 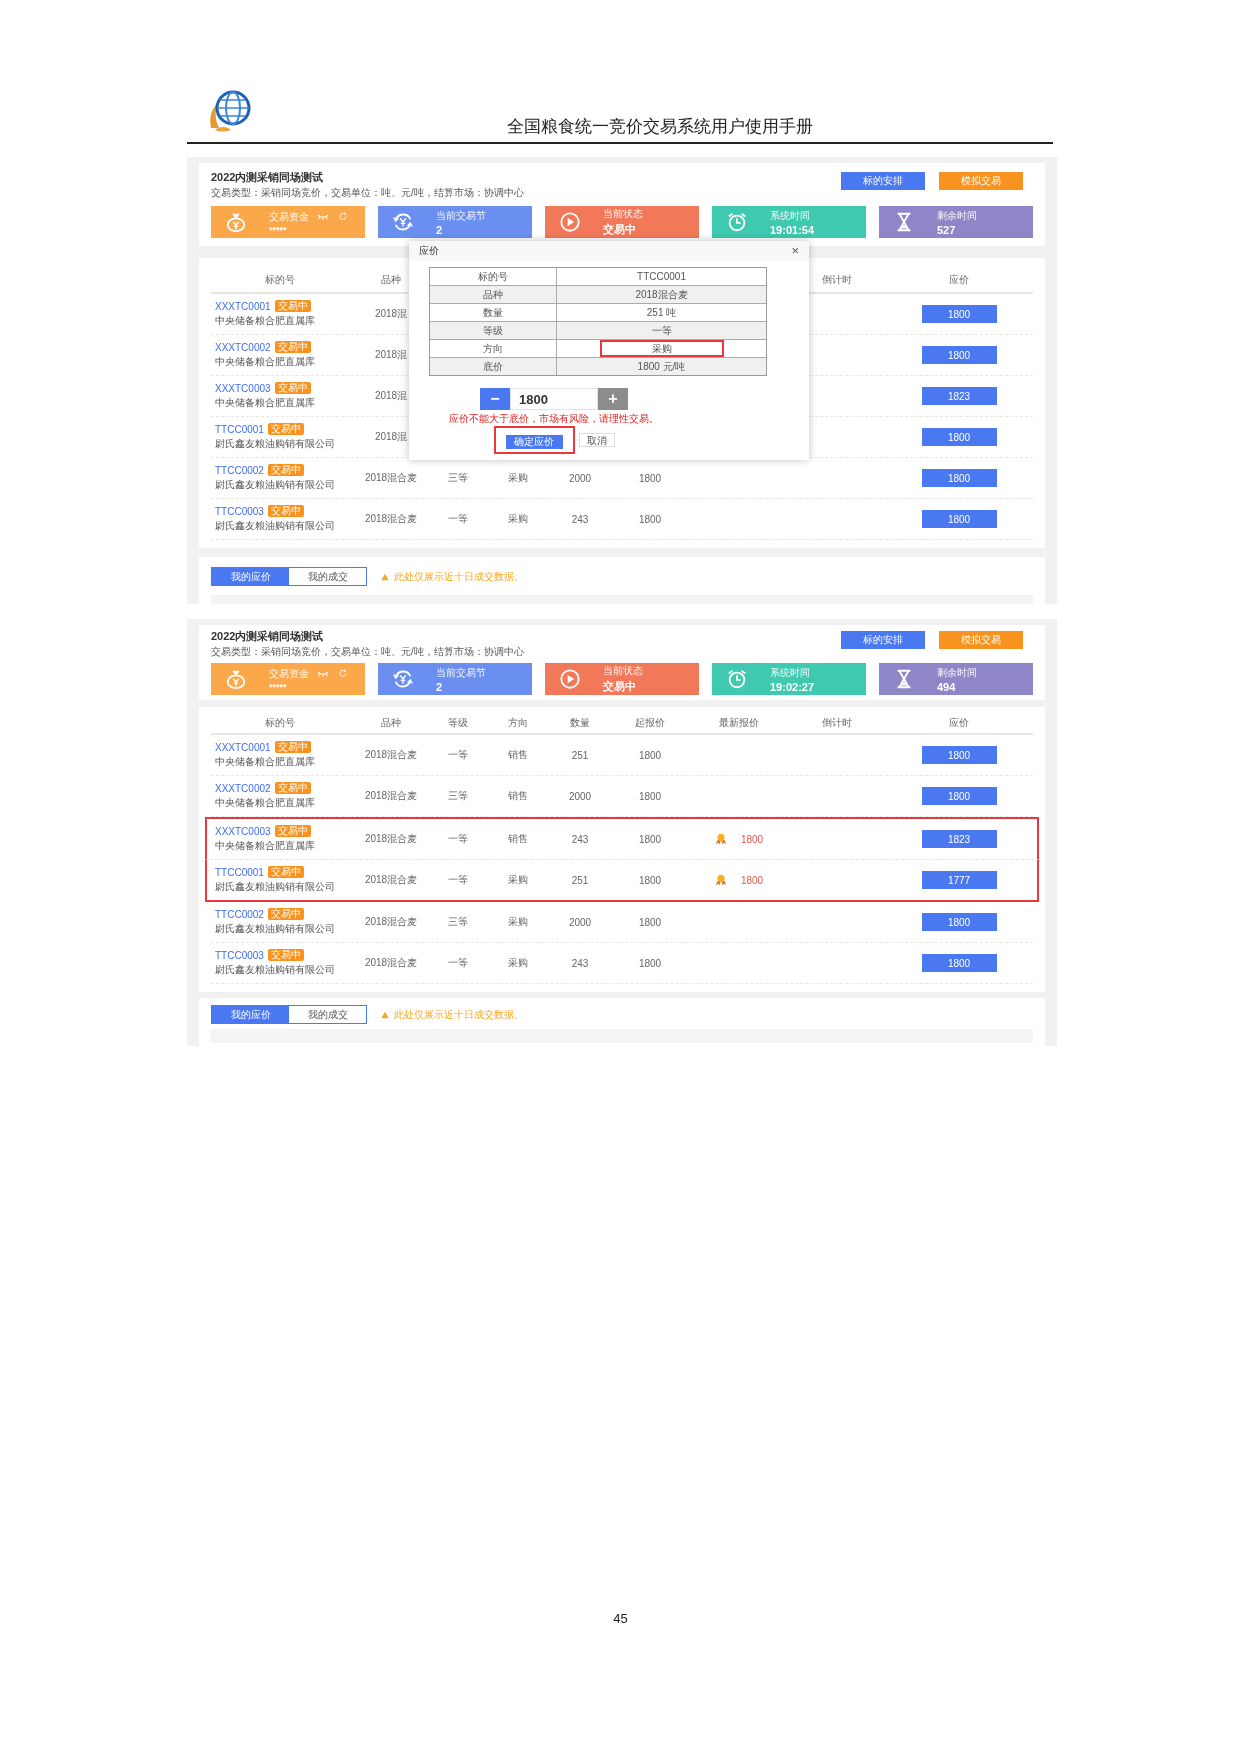 What do you see at coordinates (613, 399) in the screenshot?
I see `increase-button: +` at bounding box center [613, 399].